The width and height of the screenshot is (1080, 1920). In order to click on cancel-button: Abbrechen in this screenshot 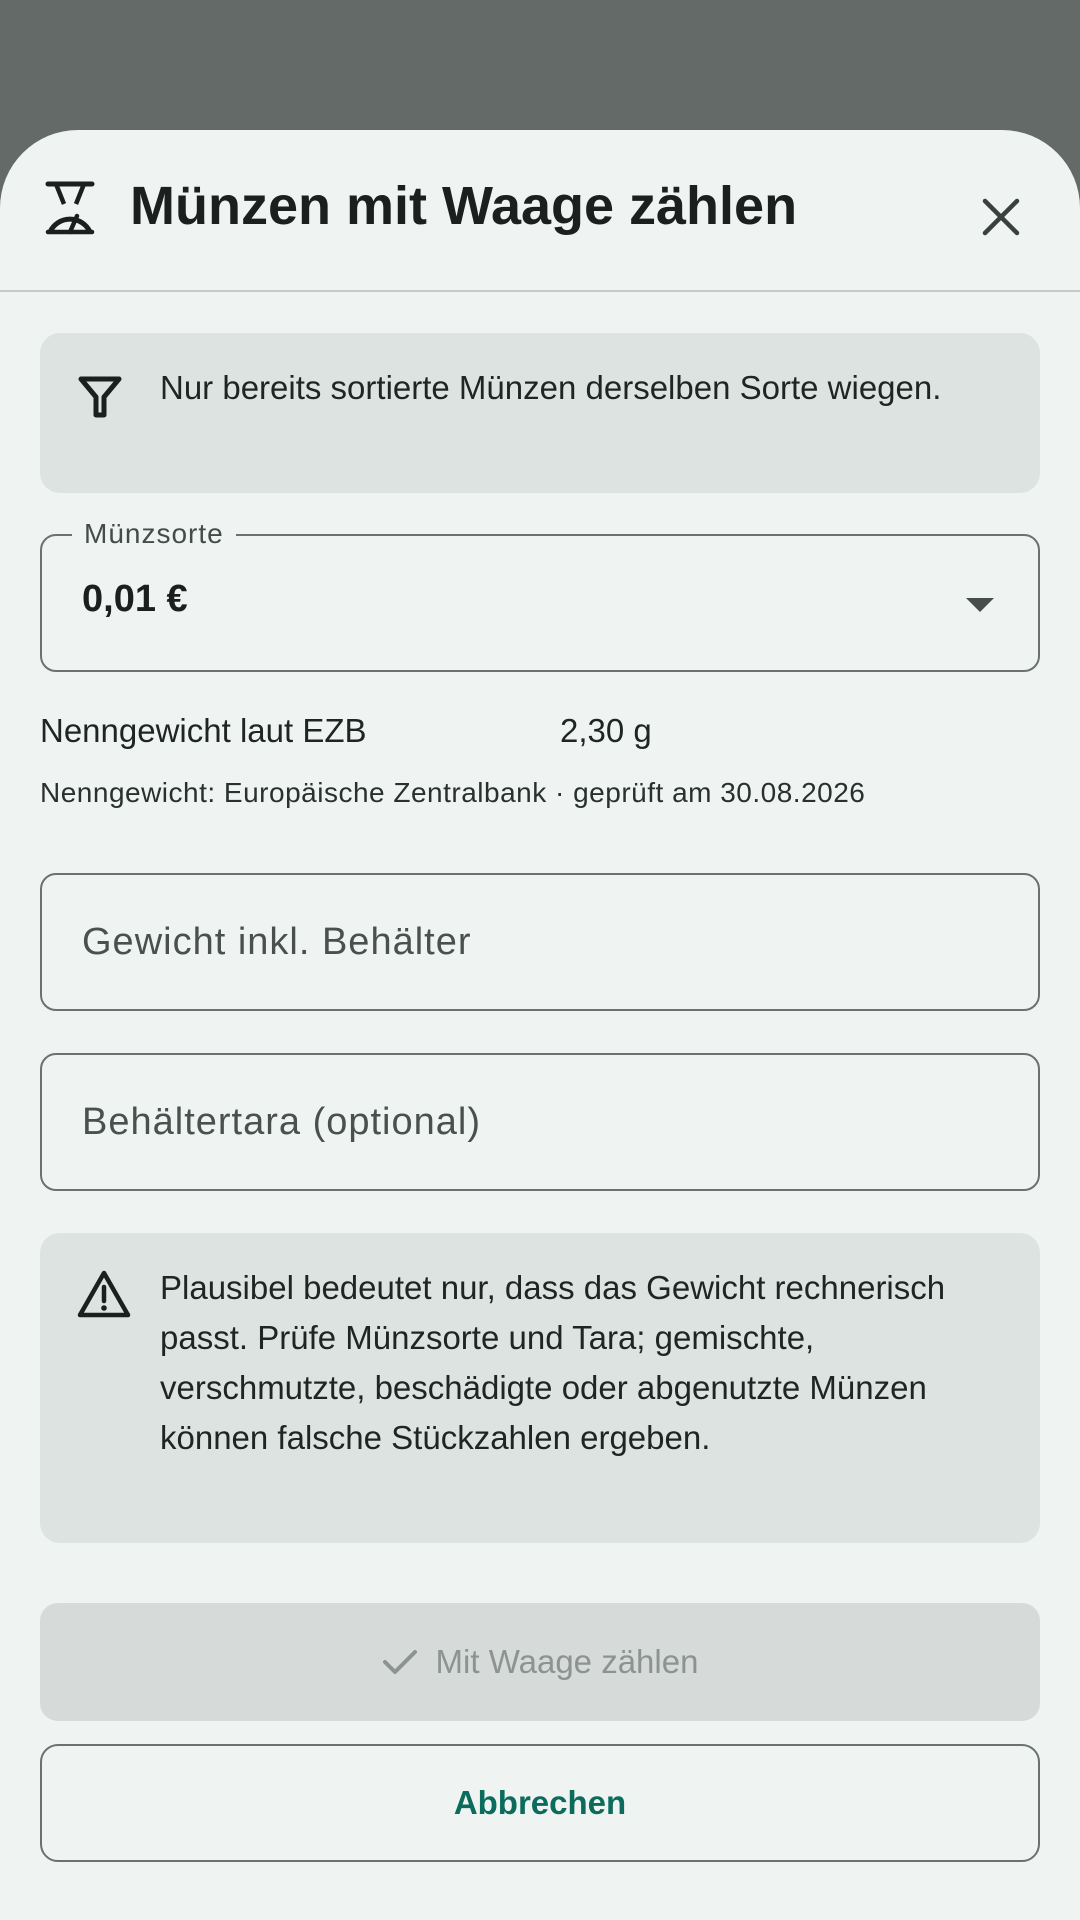, I will do `click(540, 1803)`.